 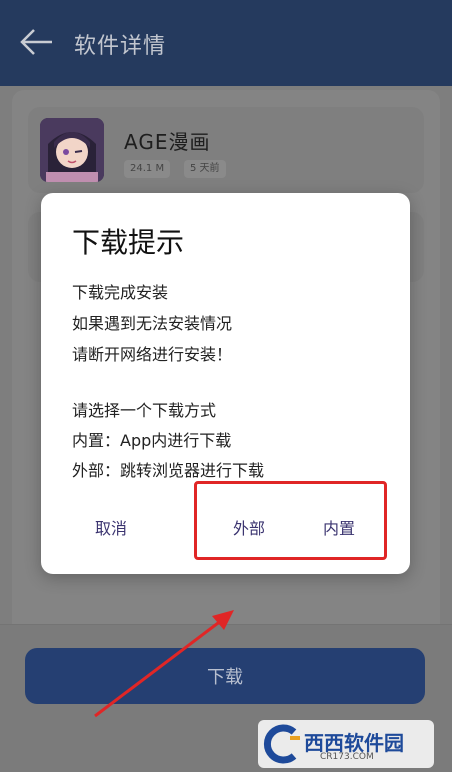 I want to click on app-icon, so click(x=72, y=150).